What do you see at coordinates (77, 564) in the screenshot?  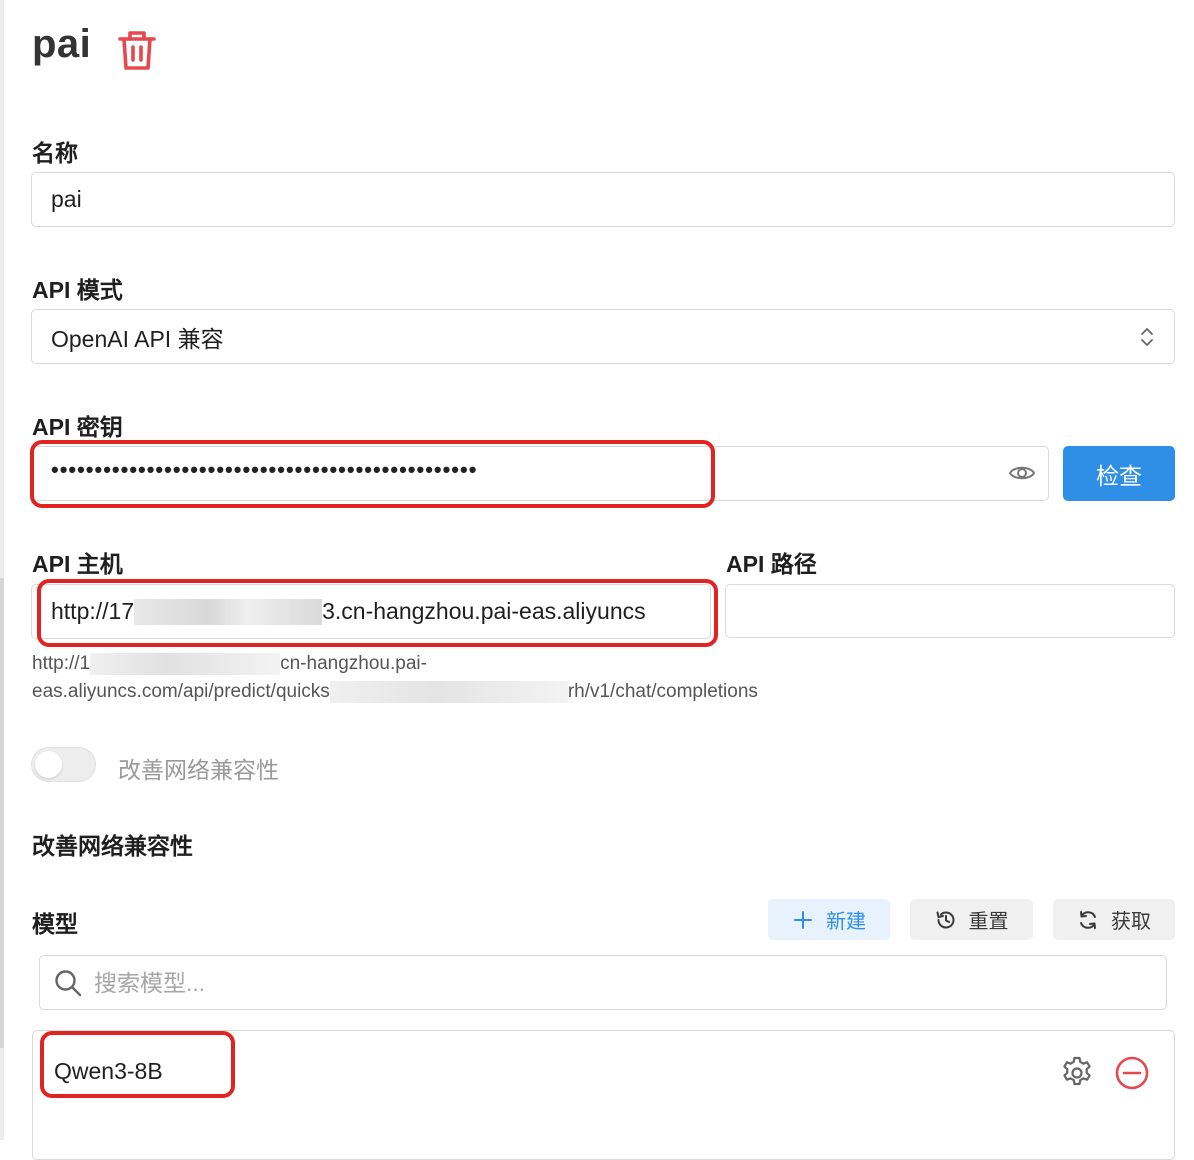 I see `api-host-label: API 主机` at bounding box center [77, 564].